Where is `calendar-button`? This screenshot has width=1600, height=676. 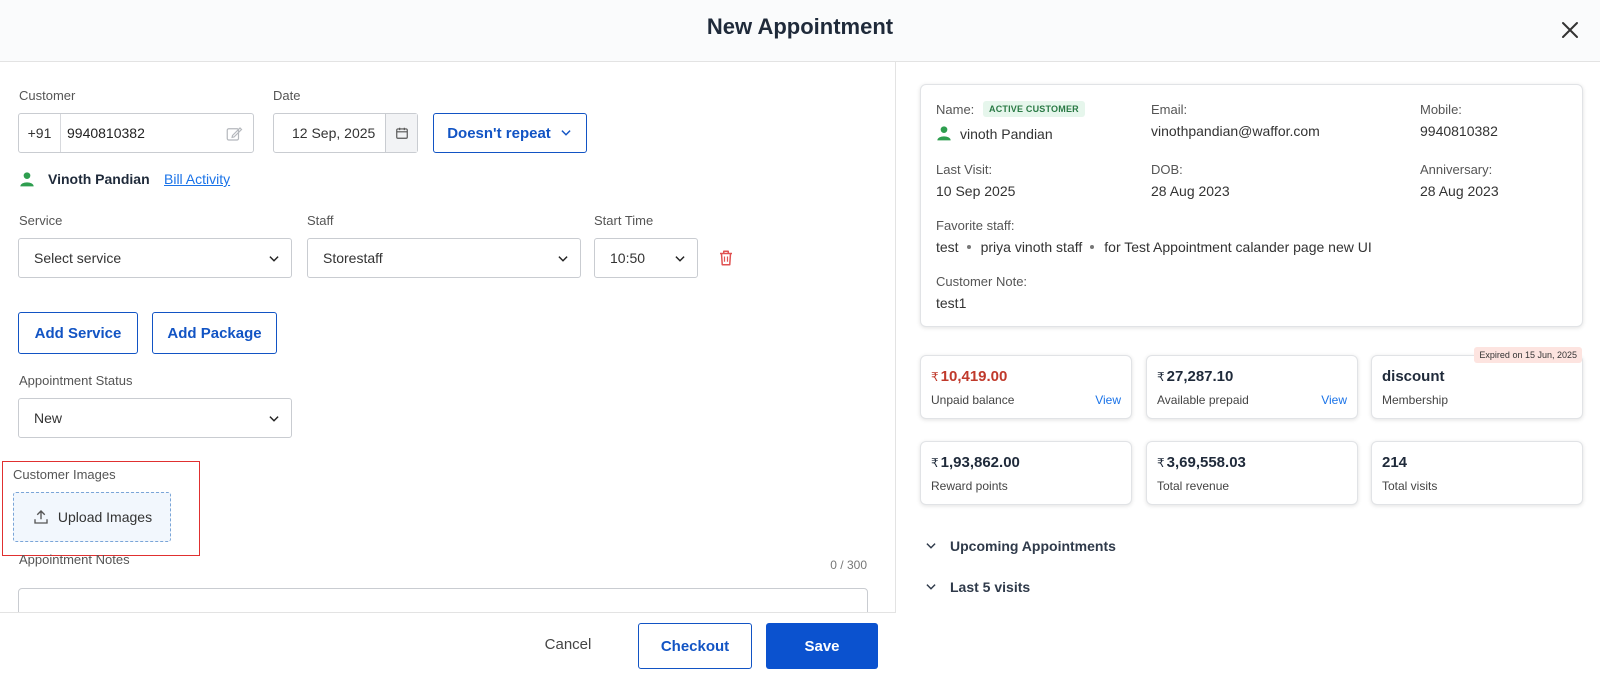
calendar-button is located at coordinates (401, 133).